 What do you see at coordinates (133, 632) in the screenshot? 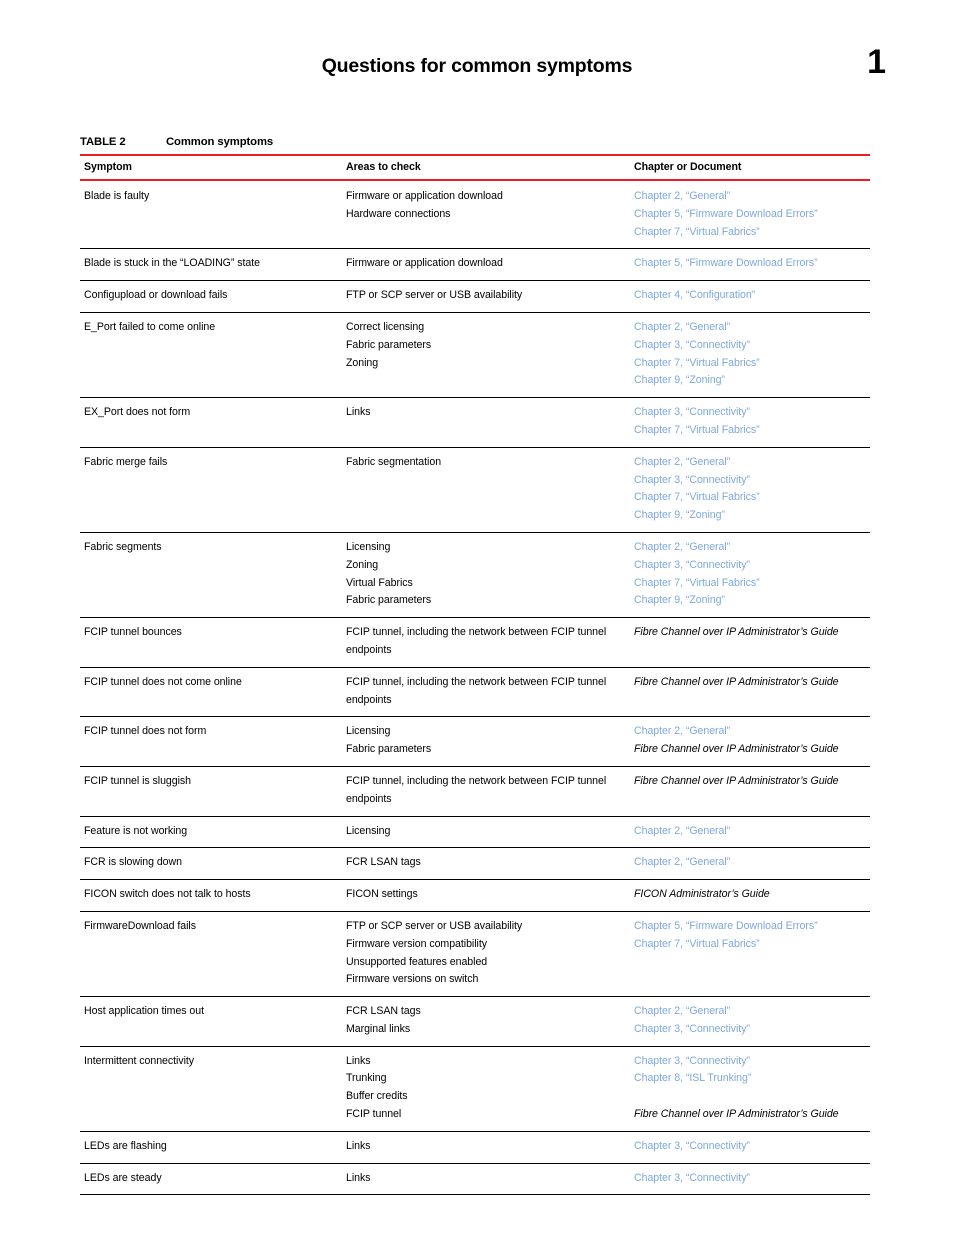
I see `symptom-text: FCIP tunnel bounces` at bounding box center [133, 632].